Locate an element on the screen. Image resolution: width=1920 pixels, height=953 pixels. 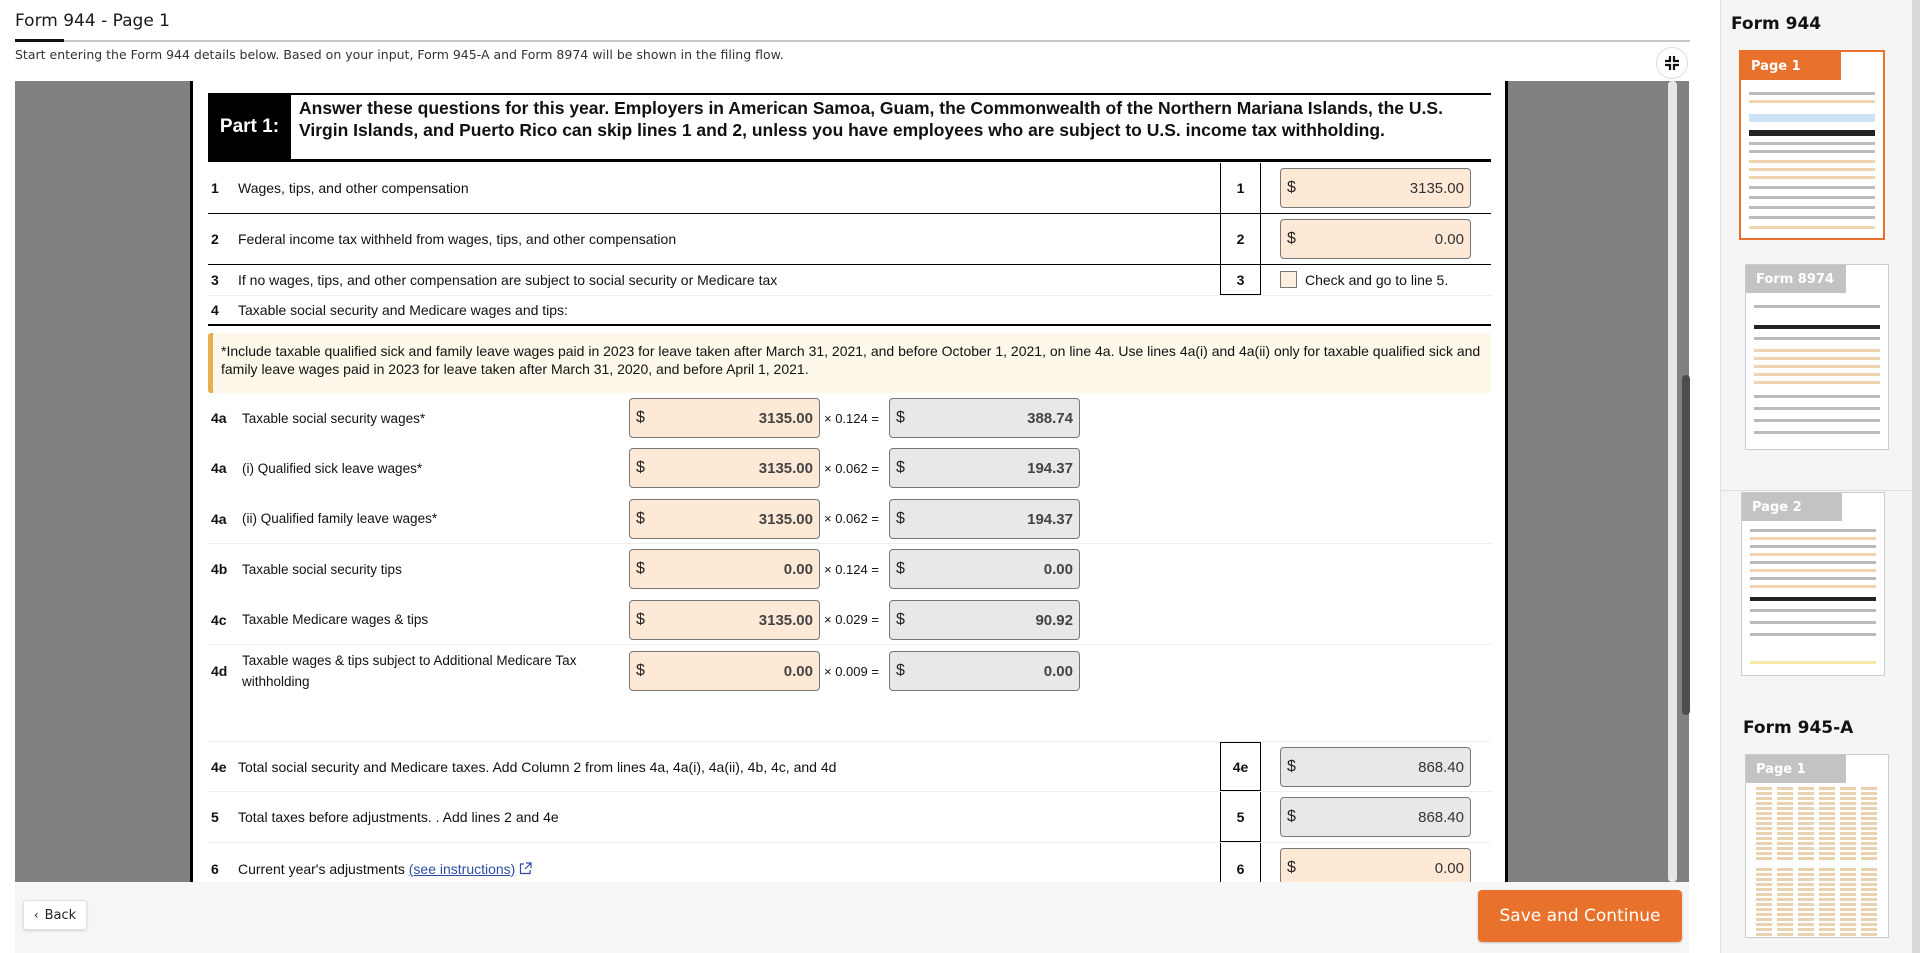
collapse-view-button is located at coordinates (1672, 63).